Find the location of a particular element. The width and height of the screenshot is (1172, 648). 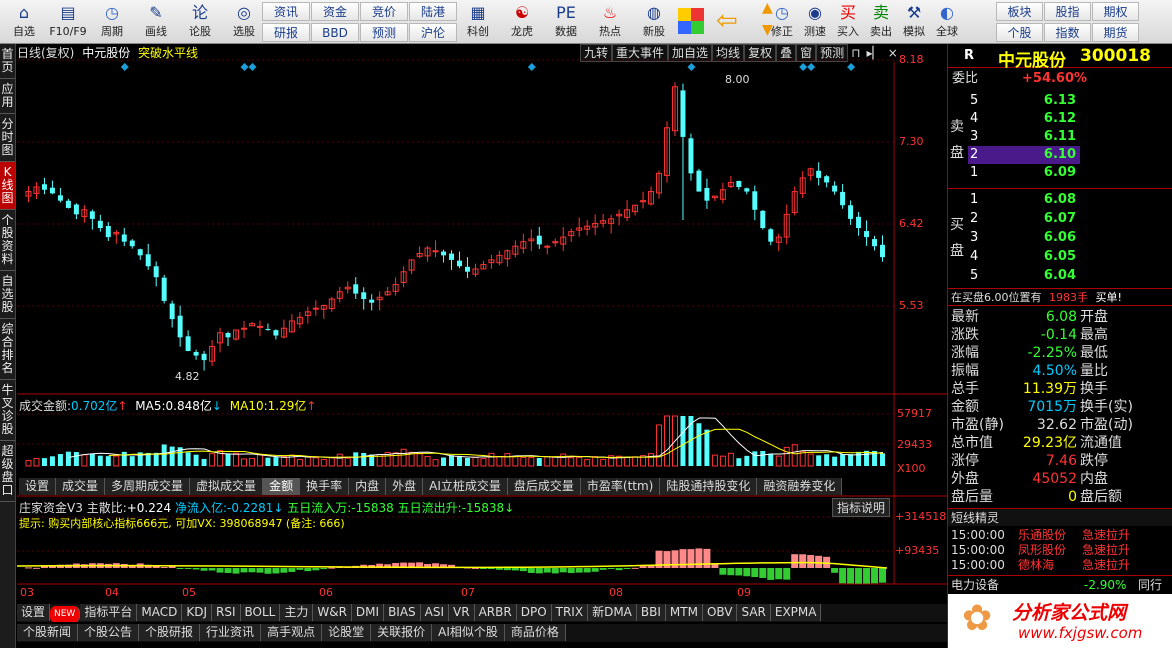

buy-level-row: 5 6.04 is located at coordinates (1024, 276).